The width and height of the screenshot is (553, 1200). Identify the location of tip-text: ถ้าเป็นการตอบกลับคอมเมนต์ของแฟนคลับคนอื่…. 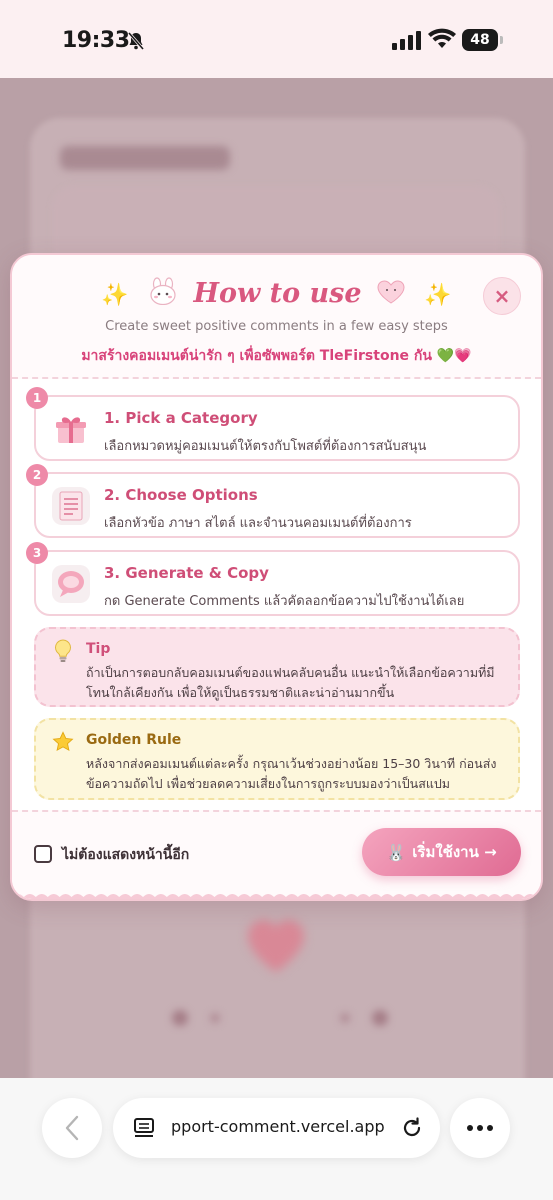
(290, 682).